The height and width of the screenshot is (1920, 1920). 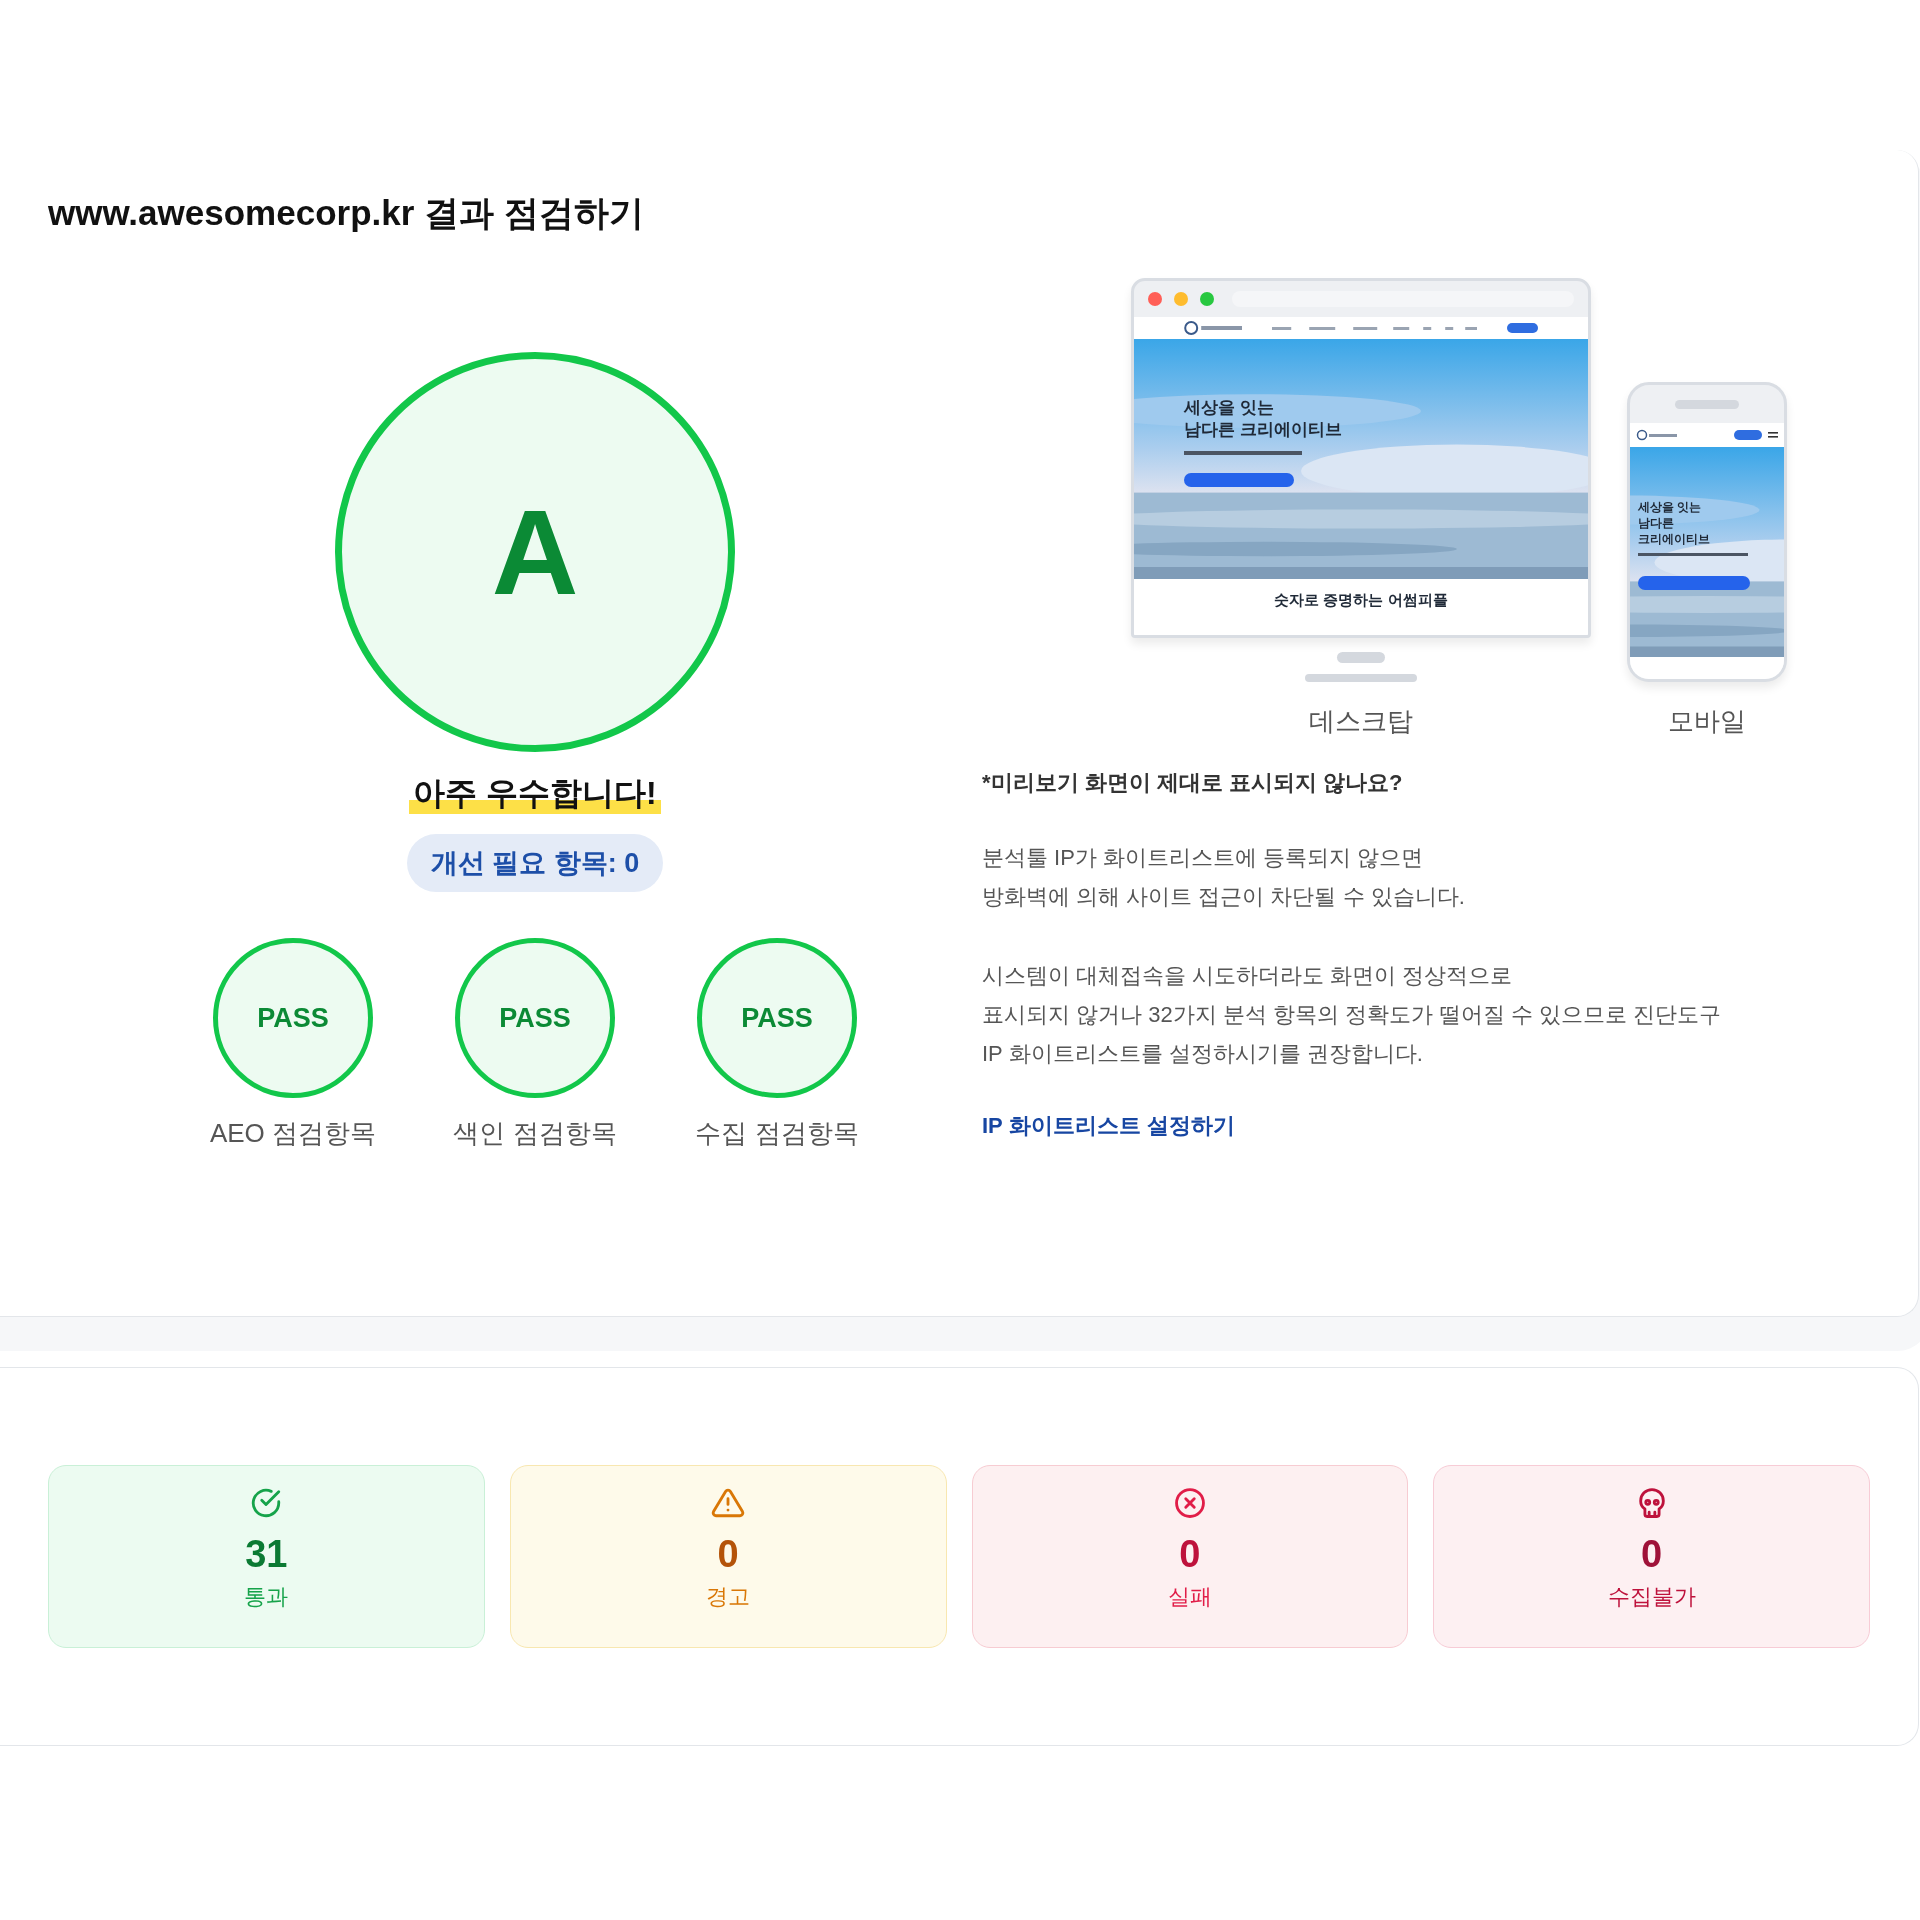 What do you see at coordinates (1773, 435) in the screenshot?
I see `menu-icon` at bounding box center [1773, 435].